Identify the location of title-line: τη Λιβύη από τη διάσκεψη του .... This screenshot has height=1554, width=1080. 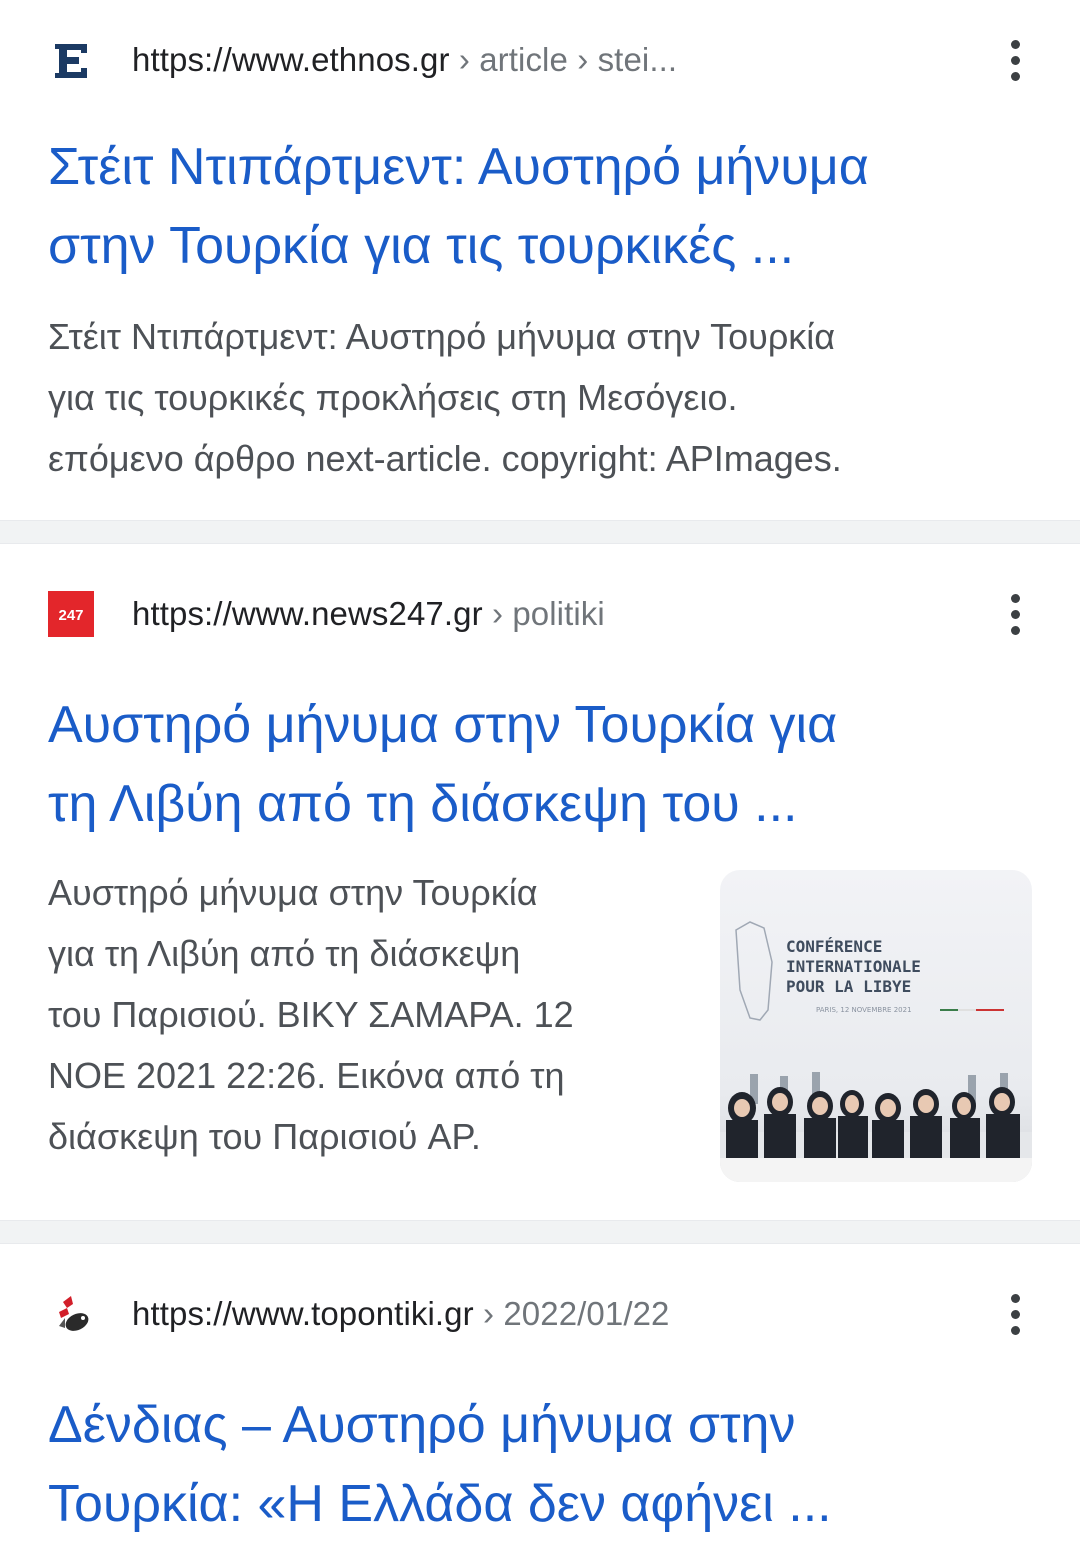
(423, 804).